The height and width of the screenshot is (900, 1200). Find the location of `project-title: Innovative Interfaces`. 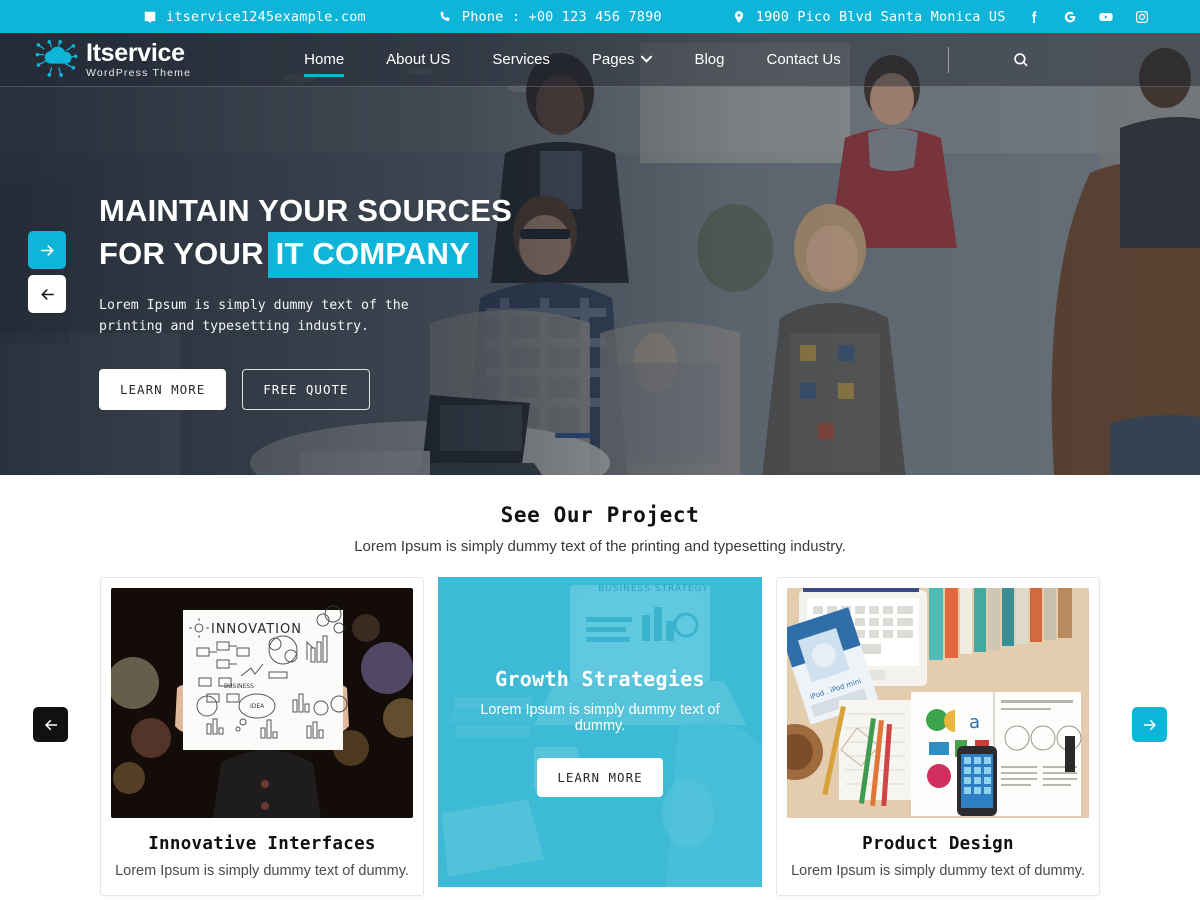

project-title: Innovative Interfaces is located at coordinates (262, 844).